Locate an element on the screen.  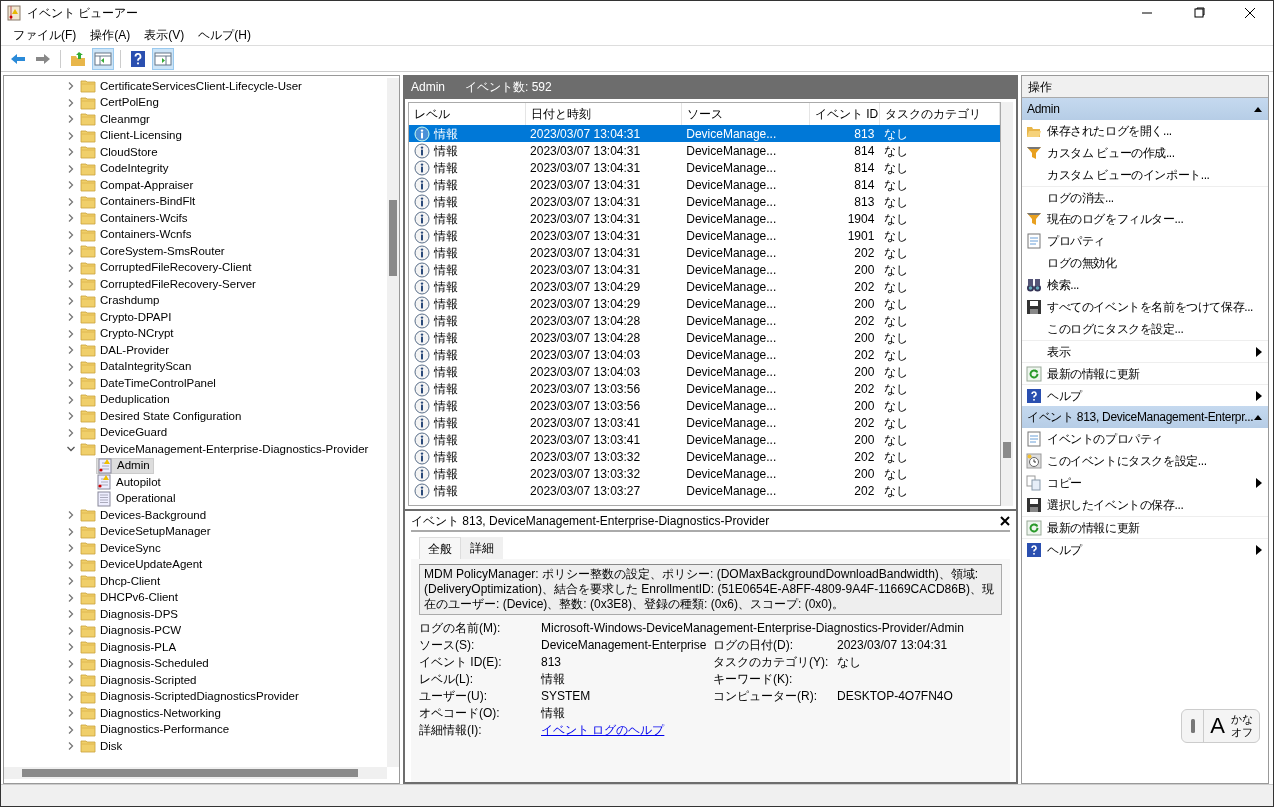
table-row: 情報 2023/03/07 13:03:56 DeviceManage... 202 なし is located at coordinates (704, 388).